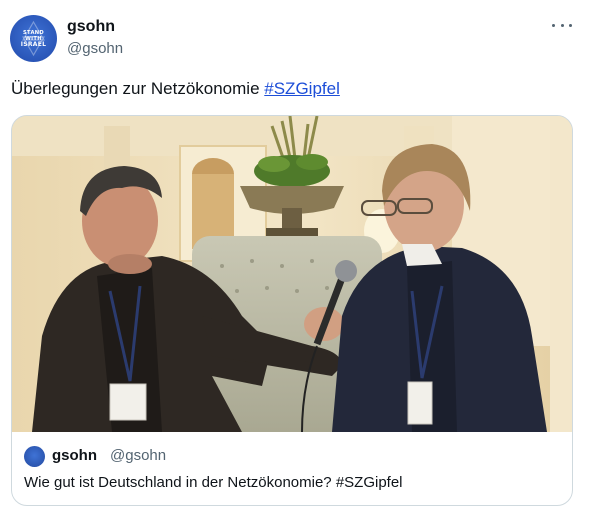 This screenshot has width=589, height=519. What do you see at coordinates (95, 38) in the screenshot?
I see `author-block: gsohn @gsohn` at bounding box center [95, 38].